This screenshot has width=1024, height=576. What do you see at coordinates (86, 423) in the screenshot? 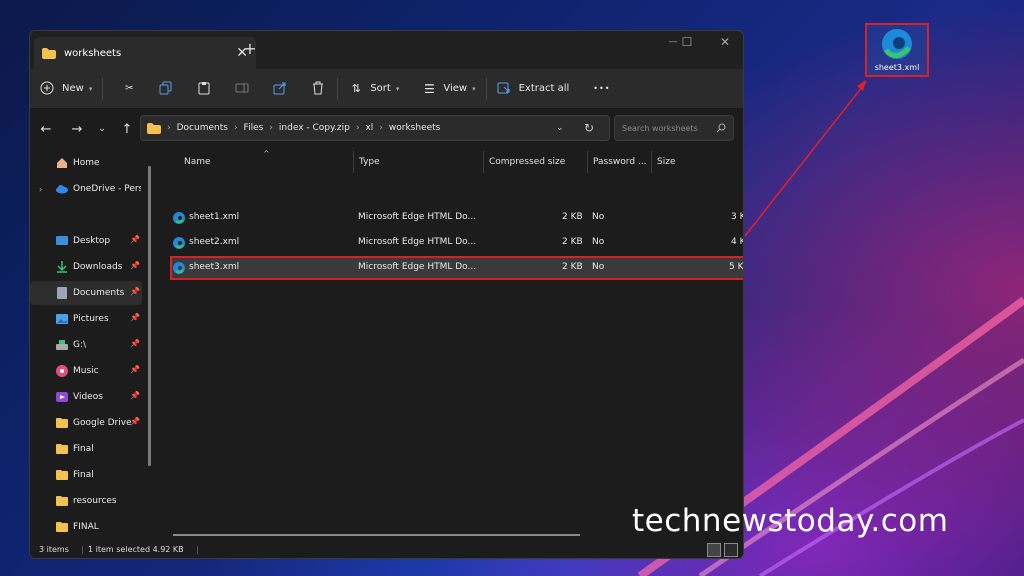
I see `sidebar-item-google-drive: Google Drive 📌` at bounding box center [86, 423].